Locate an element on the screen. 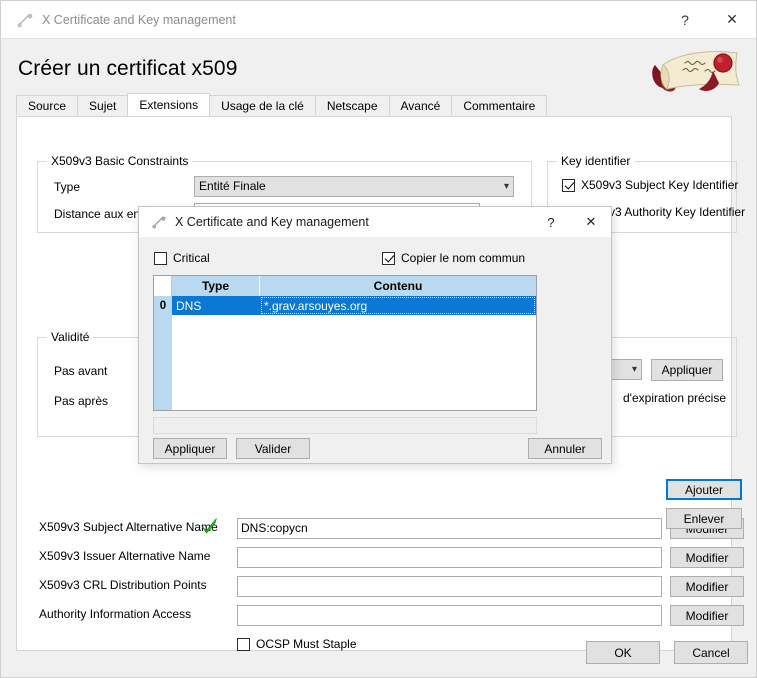  table-header-row: Type Contenu is located at coordinates (345, 286).